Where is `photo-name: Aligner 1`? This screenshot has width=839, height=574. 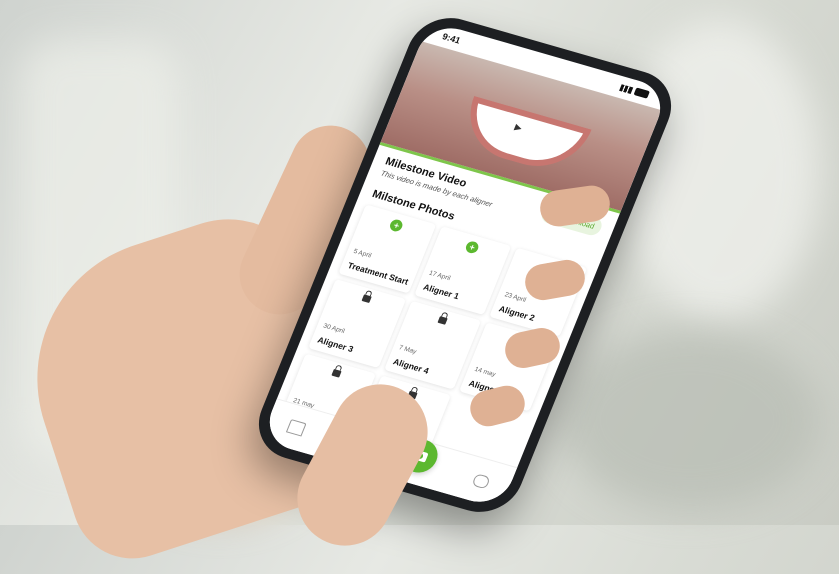 photo-name: Aligner 1 is located at coordinates (441, 291).